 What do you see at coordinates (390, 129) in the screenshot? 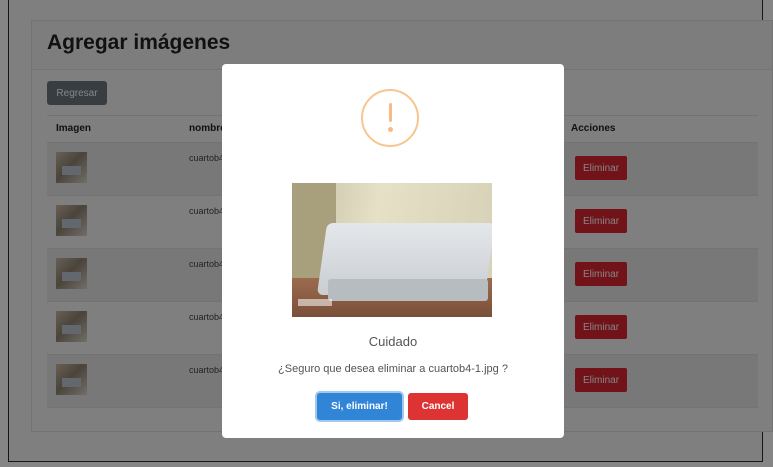
I see `warning-icon-dot` at bounding box center [390, 129].